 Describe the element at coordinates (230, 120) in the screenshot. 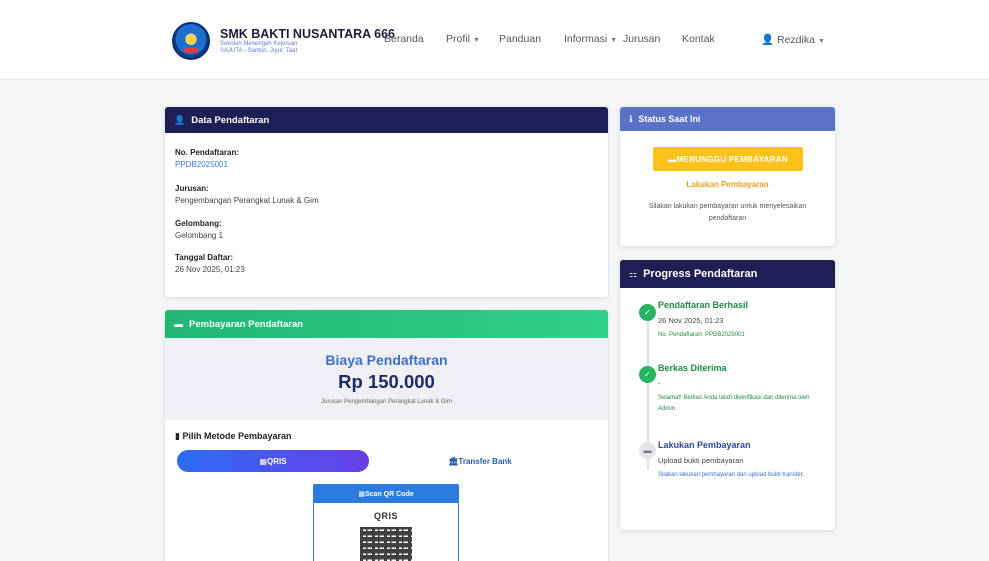

I see `data-pendaftaran-title: Data Pendaftaran` at that location.